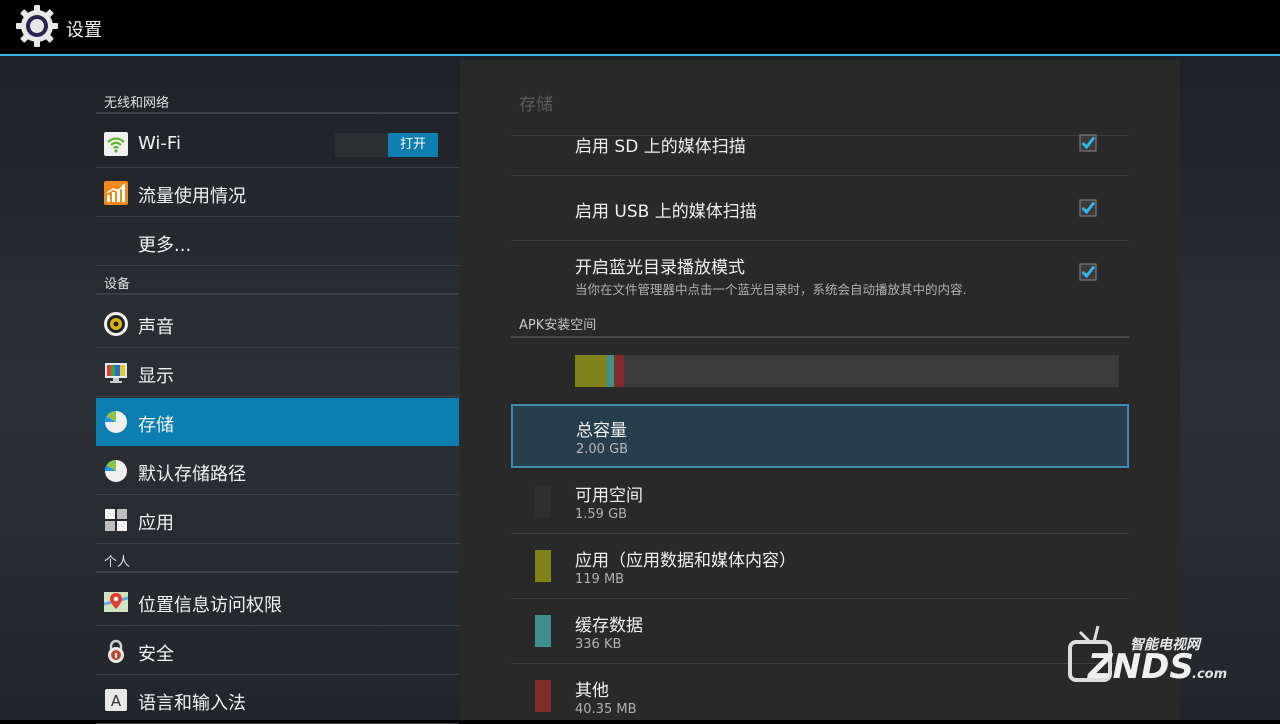 This screenshot has width=1280, height=724. Describe the element at coordinates (640, 28) in the screenshot. I see `action-bar: 设置` at that location.